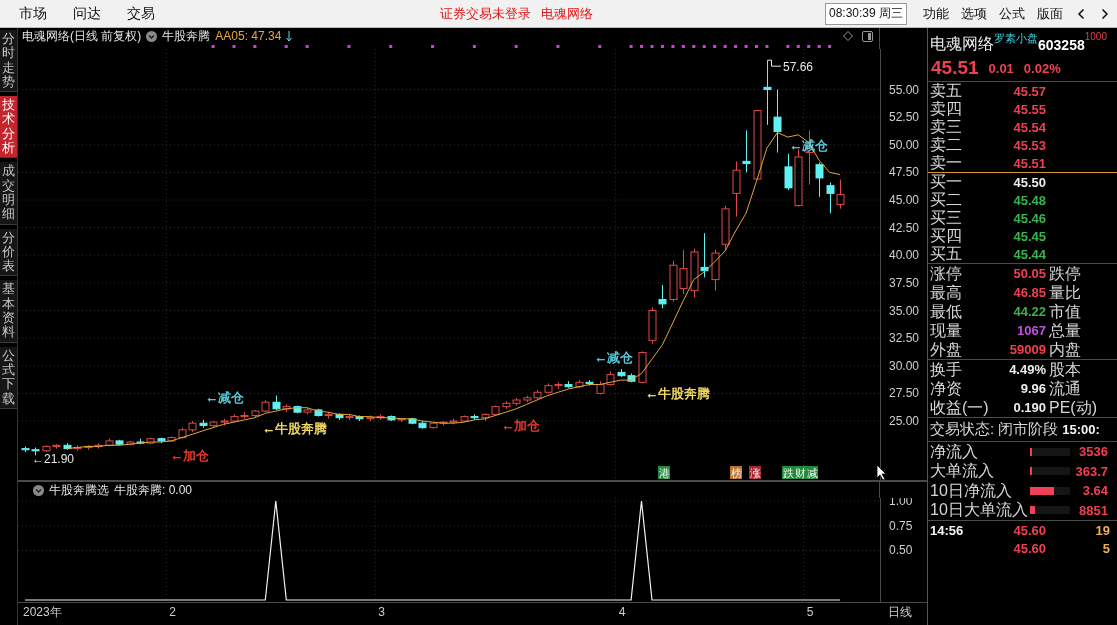 The image size is (1117, 625). I want to click on axis-label: 25.00, so click(904, 421).